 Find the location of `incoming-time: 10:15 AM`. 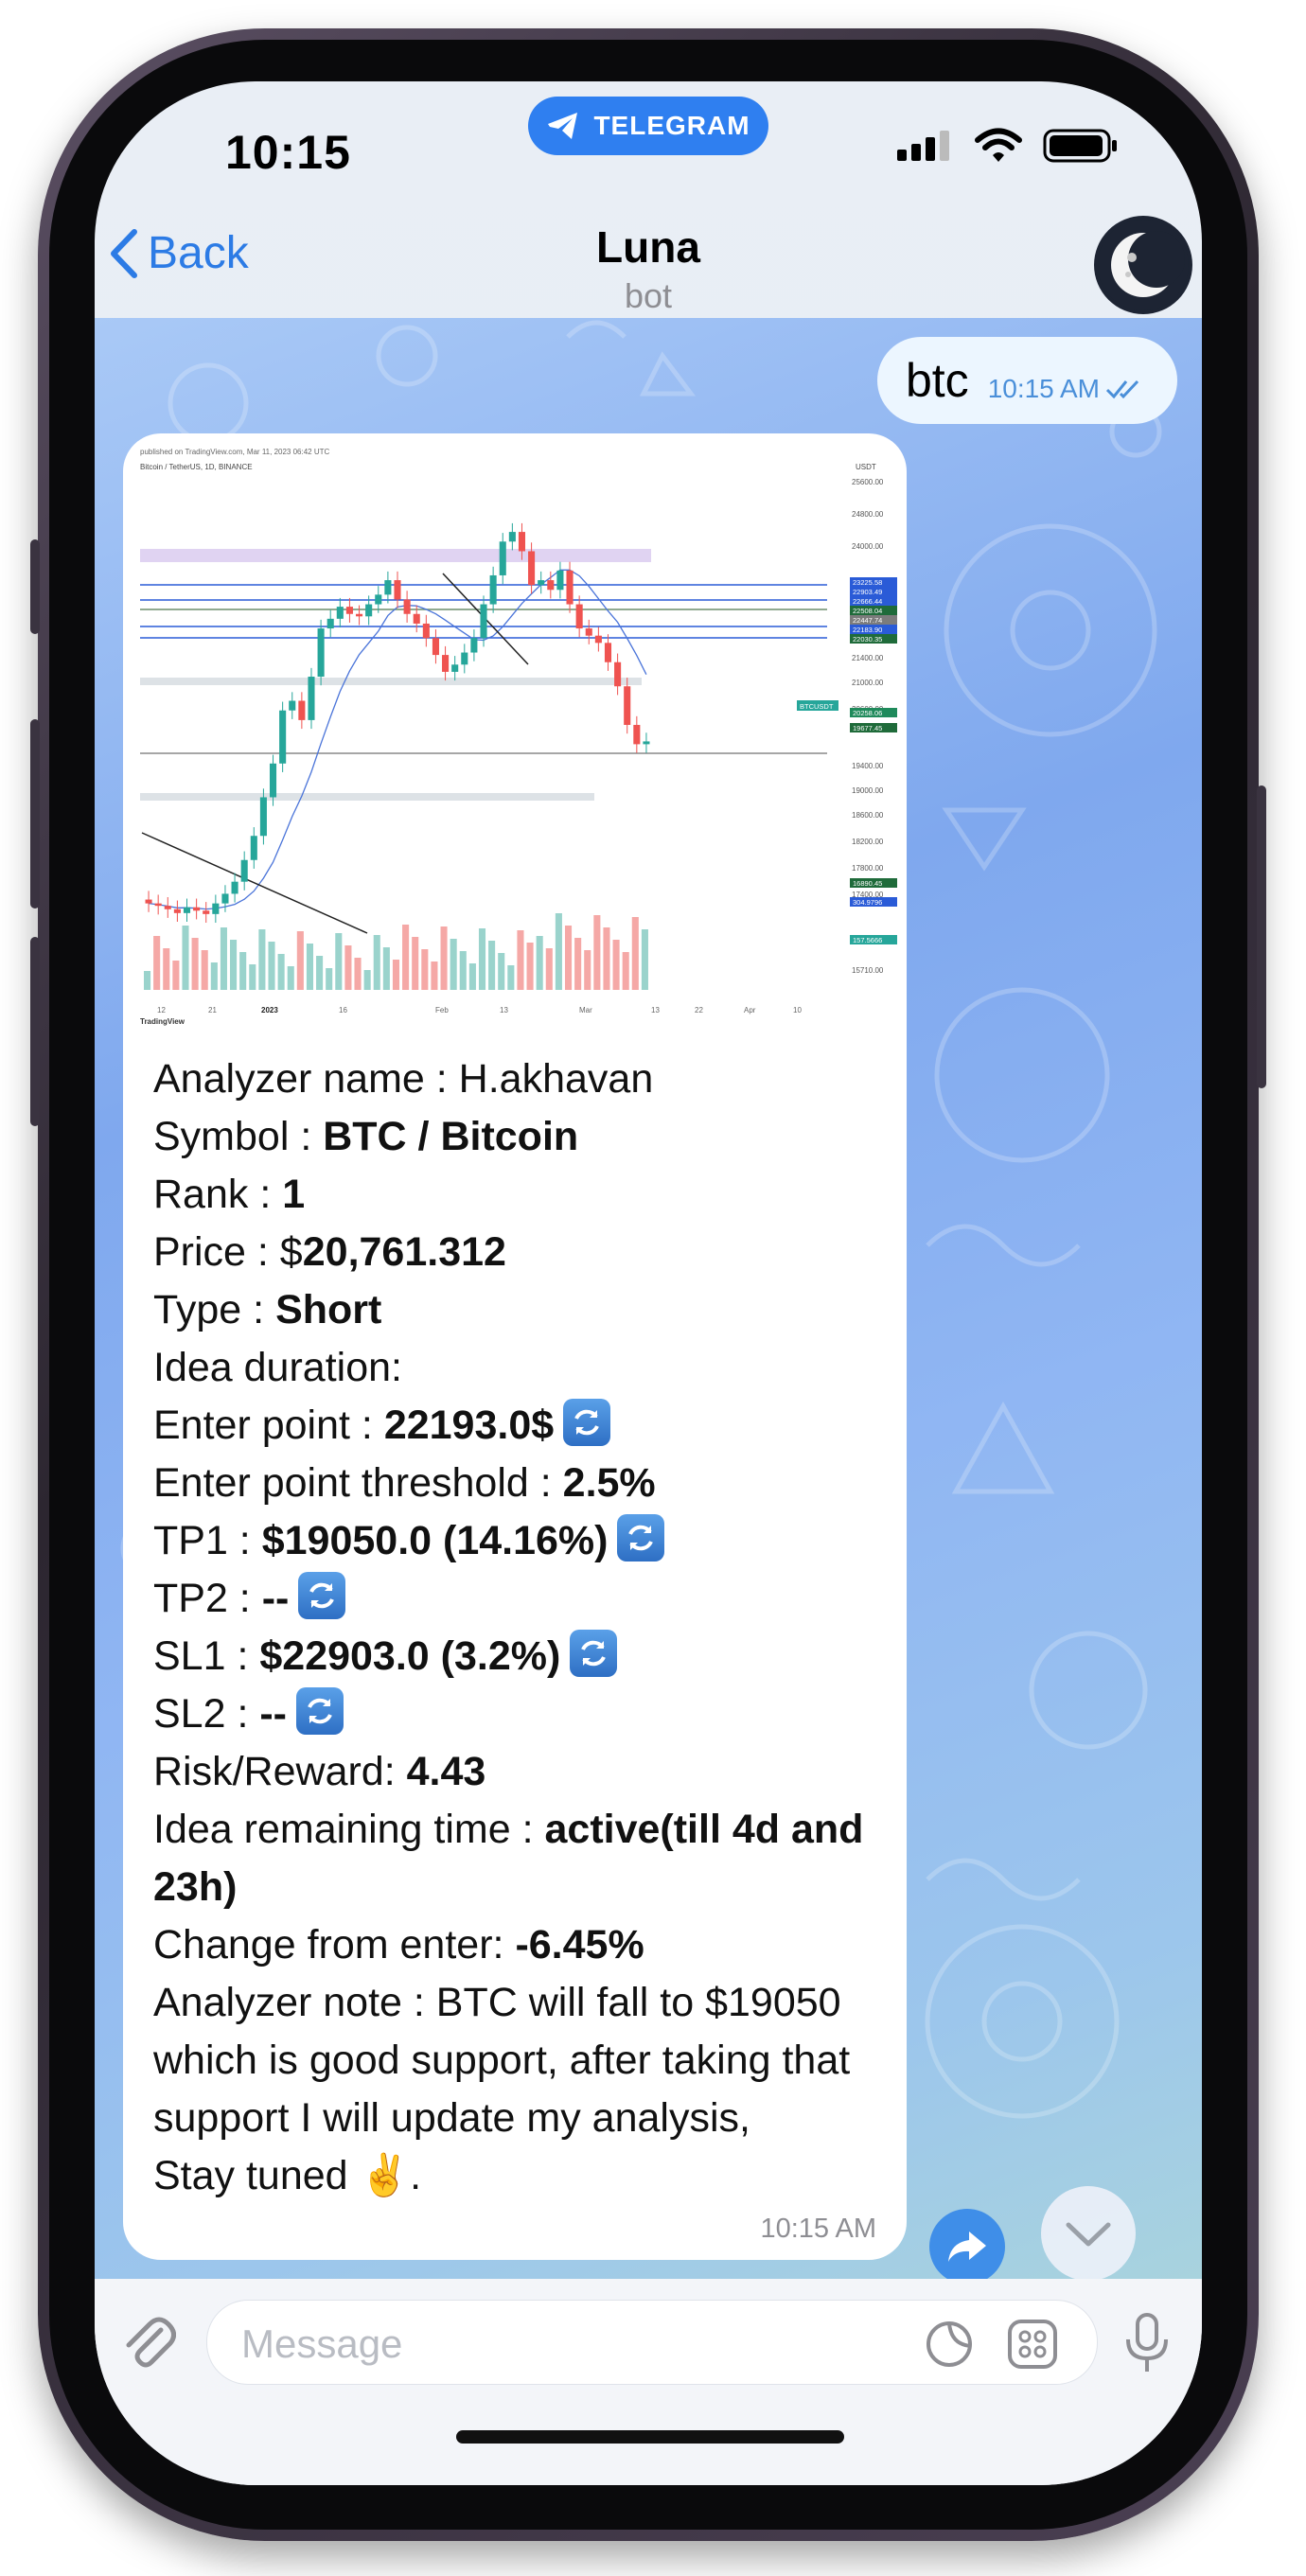

incoming-time: 10:15 AM is located at coordinates (818, 2229).